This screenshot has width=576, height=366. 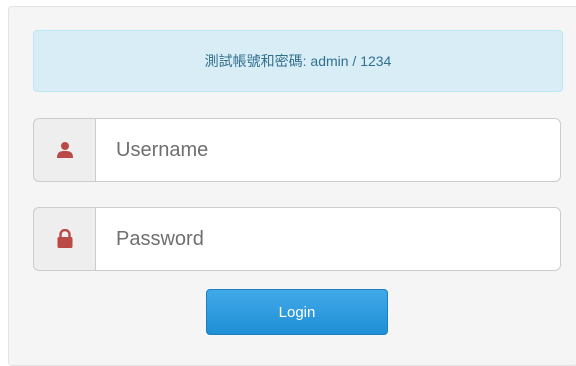 I want to click on login-button: Login, so click(x=297, y=312).